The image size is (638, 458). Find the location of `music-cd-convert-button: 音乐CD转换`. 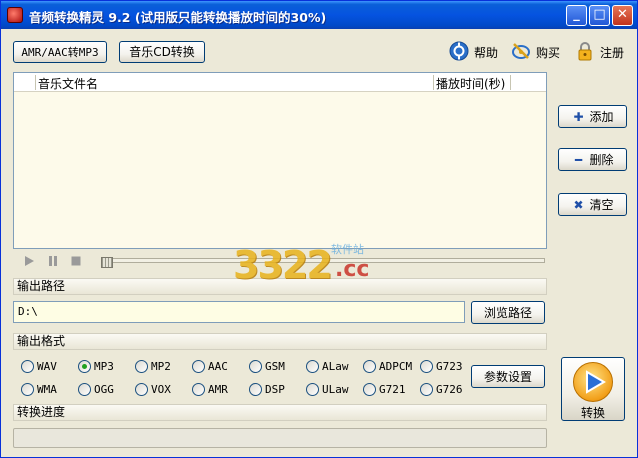

music-cd-convert-button: 音乐CD转换 is located at coordinates (162, 52).